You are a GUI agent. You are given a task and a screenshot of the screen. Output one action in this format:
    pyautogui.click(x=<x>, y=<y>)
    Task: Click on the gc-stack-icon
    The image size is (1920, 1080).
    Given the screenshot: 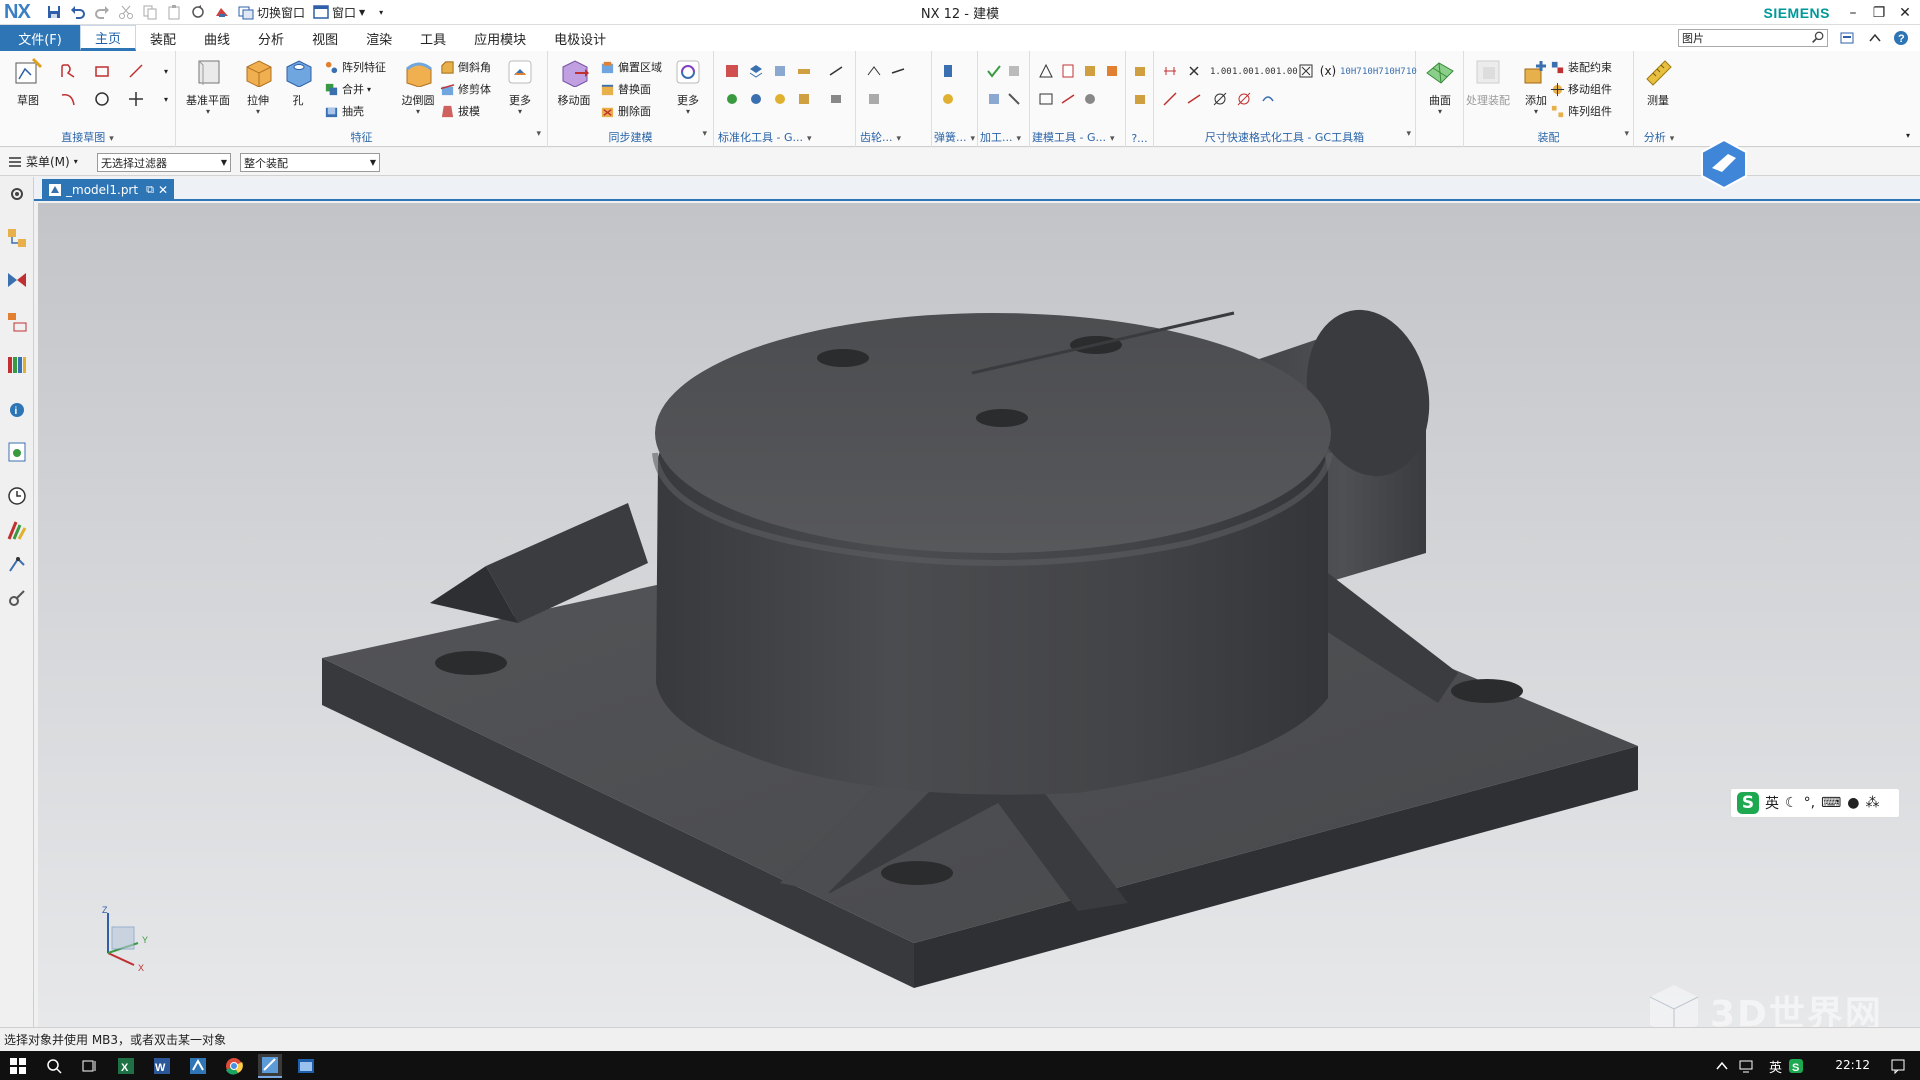 What is the action you would take?
    pyautogui.click(x=780, y=71)
    